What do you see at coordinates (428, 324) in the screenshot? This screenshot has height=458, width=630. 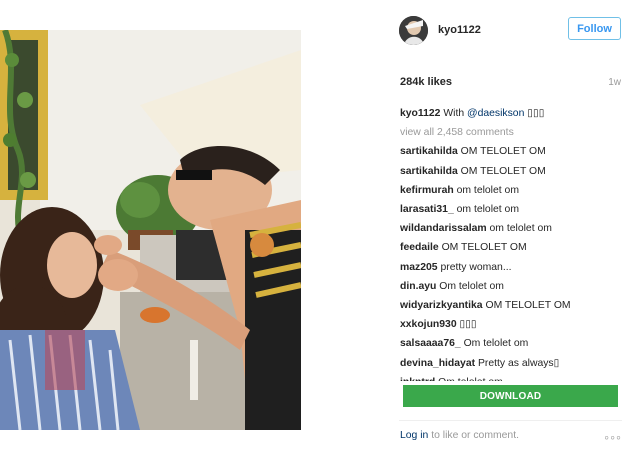 I see `comment-username: xxkojun930` at bounding box center [428, 324].